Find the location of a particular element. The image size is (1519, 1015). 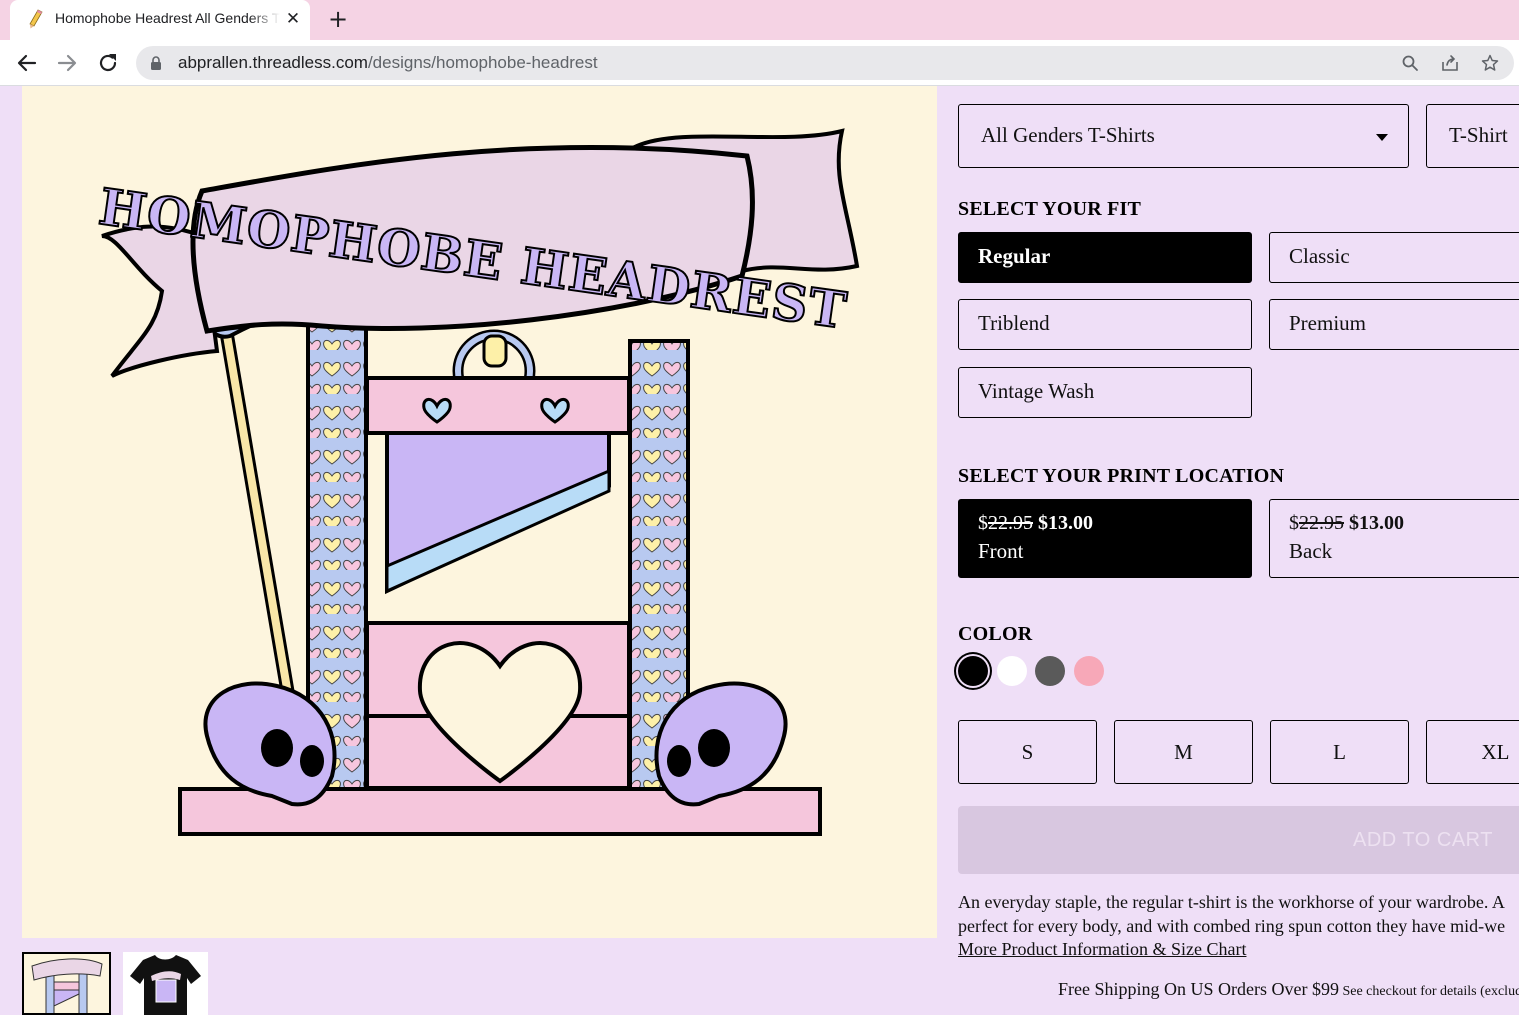

more-info-link: More Product Information & Size Chart is located at coordinates (1102, 949).